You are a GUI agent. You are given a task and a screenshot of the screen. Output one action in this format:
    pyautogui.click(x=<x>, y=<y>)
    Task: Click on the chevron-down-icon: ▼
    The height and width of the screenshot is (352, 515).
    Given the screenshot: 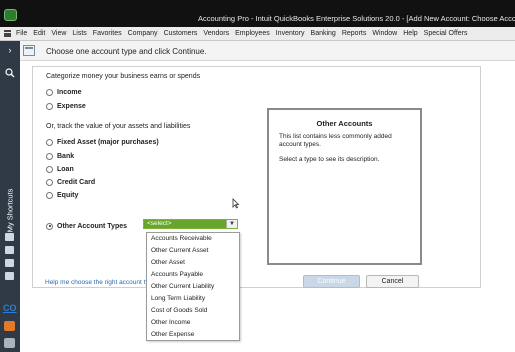 What is the action you would take?
    pyautogui.click(x=231, y=224)
    